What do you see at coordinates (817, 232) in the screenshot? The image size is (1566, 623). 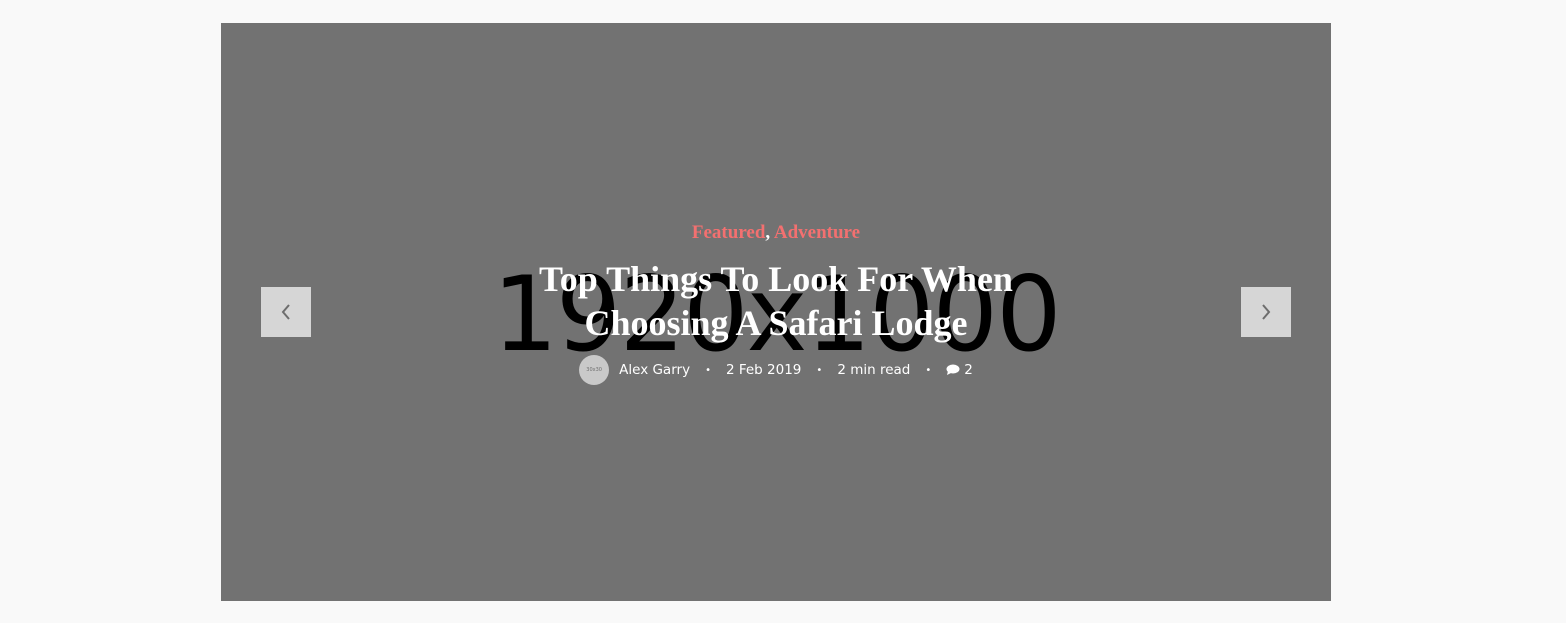 I see `category-link-adventure: Adventure` at bounding box center [817, 232].